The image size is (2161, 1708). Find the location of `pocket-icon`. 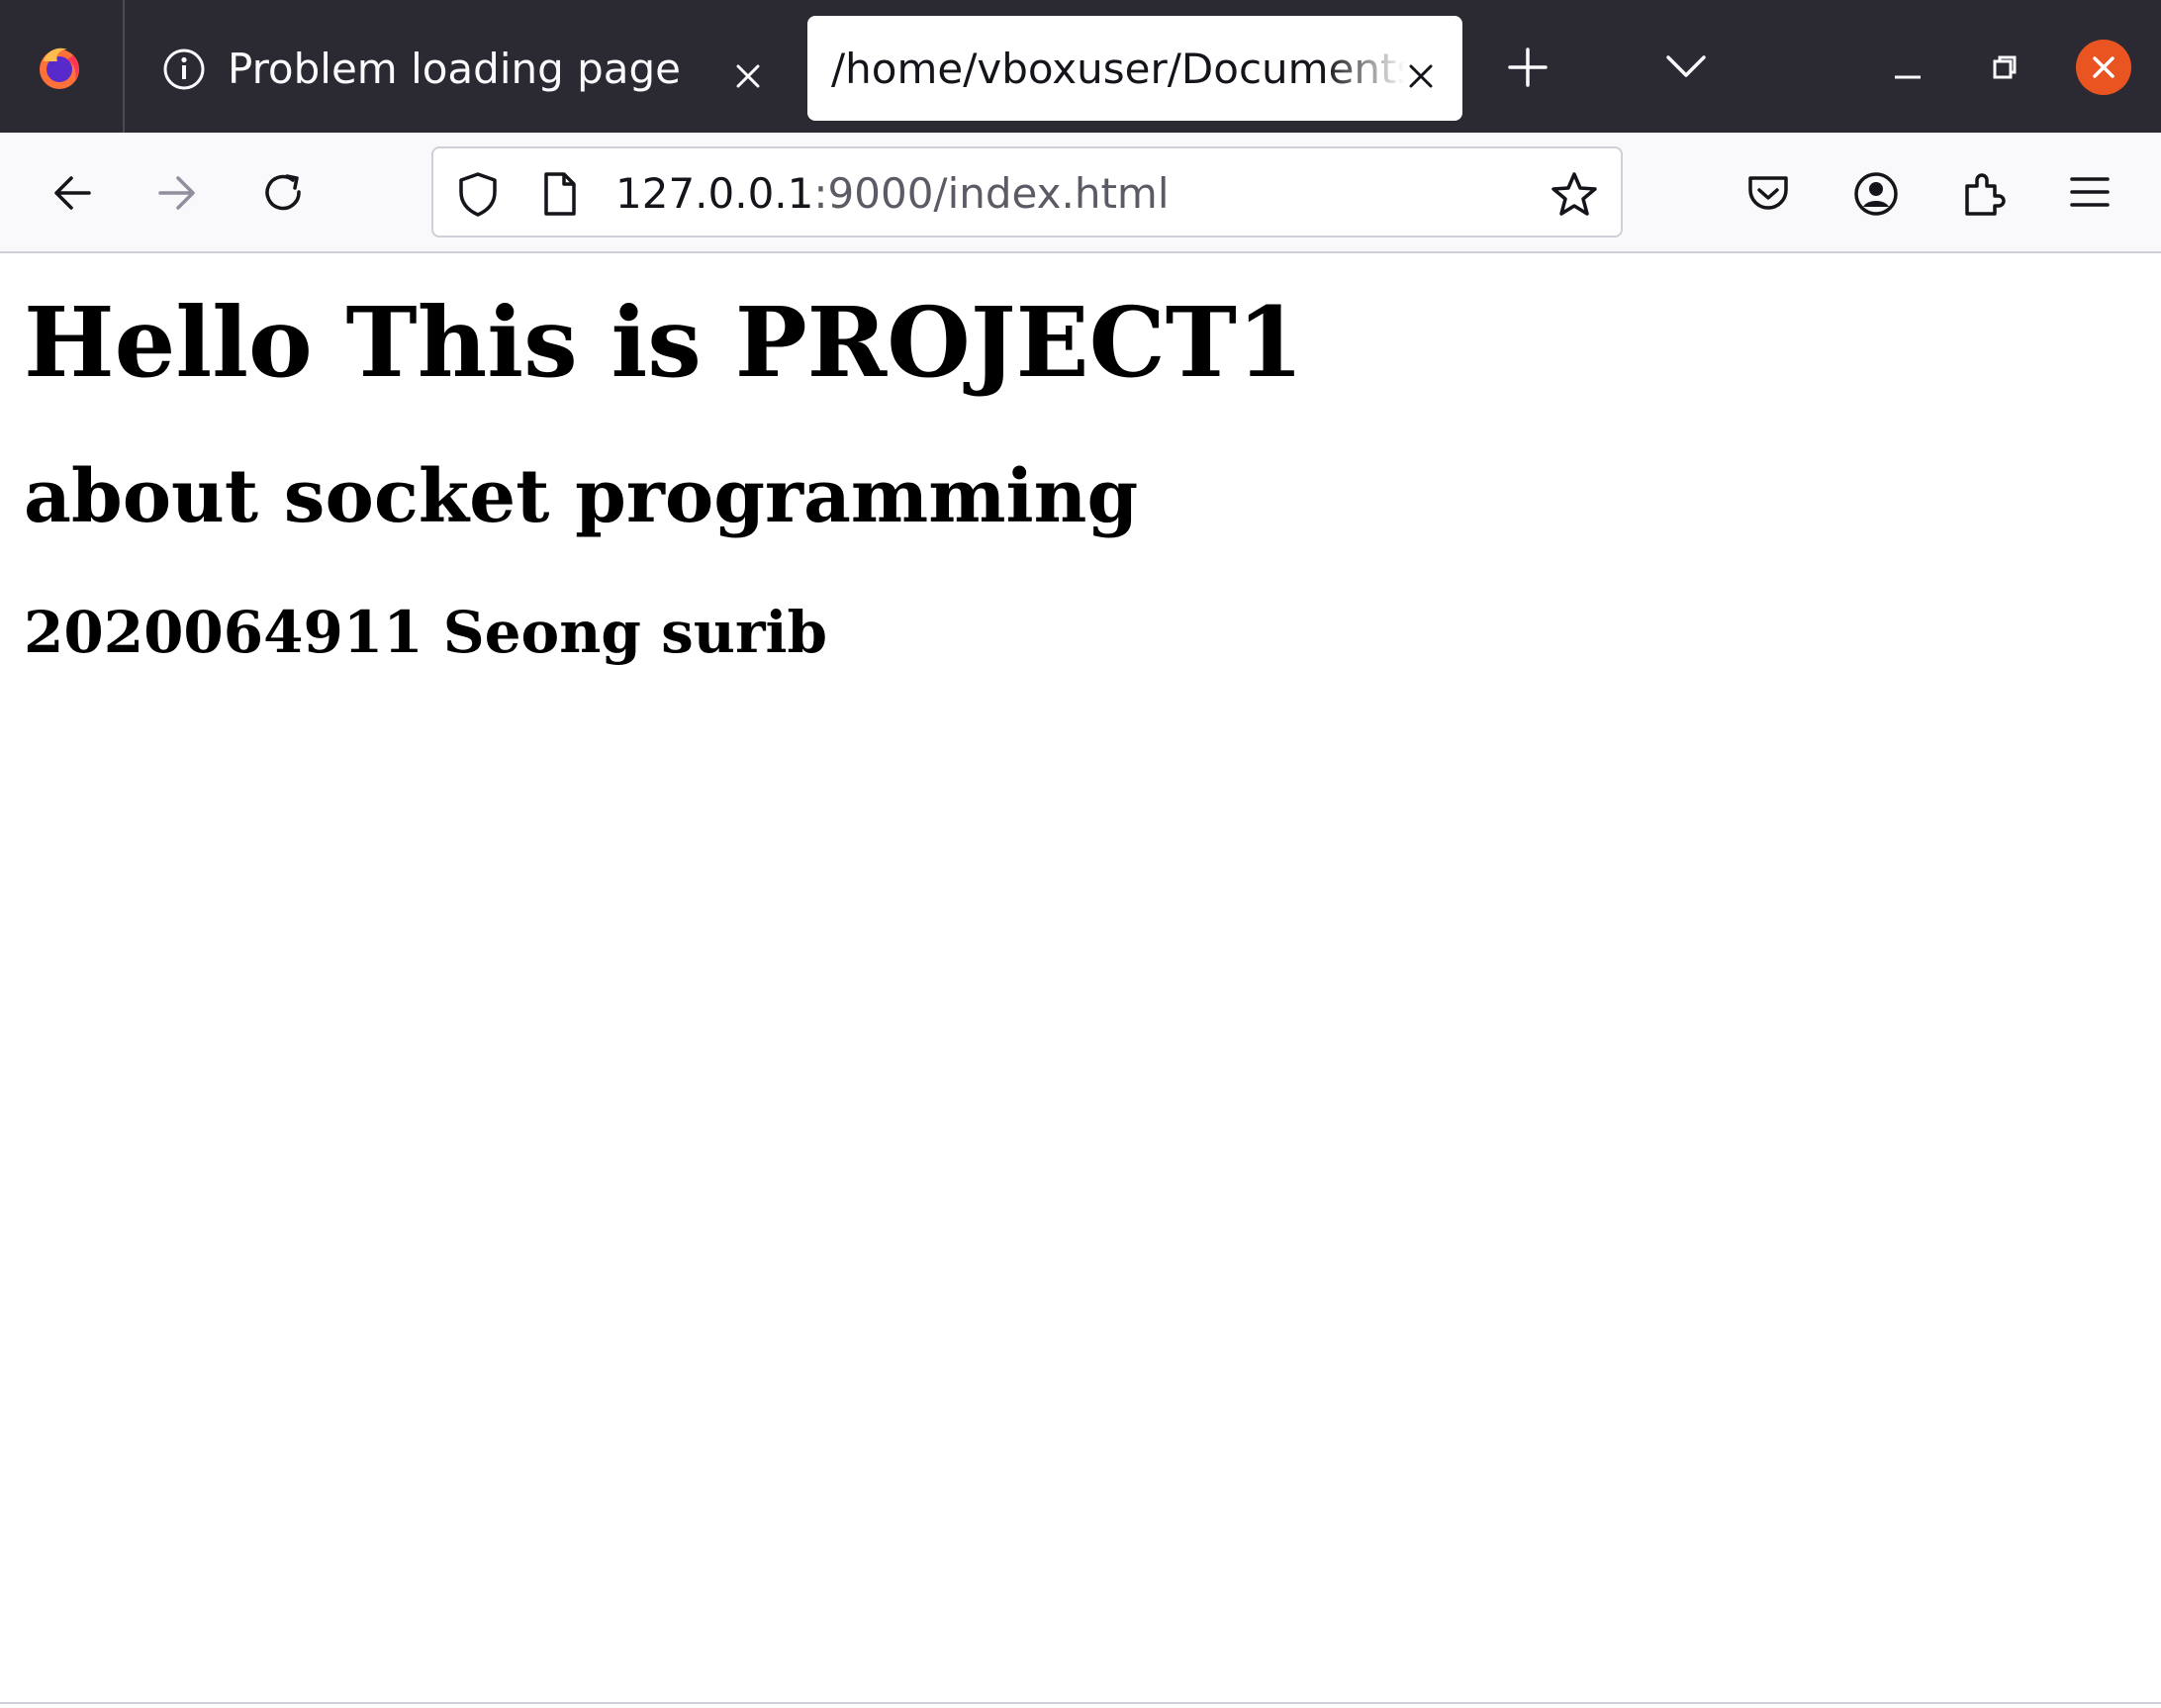

pocket-icon is located at coordinates (1768, 195).